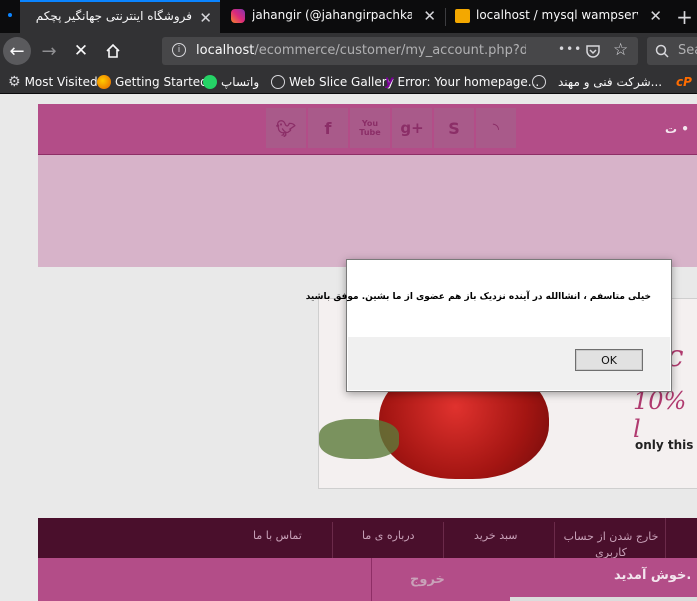 The image size is (697, 601). What do you see at coordinates (570, 49) in the screenshot?
I see `page-actions-icon: •••` at bounding box center [570, 49].